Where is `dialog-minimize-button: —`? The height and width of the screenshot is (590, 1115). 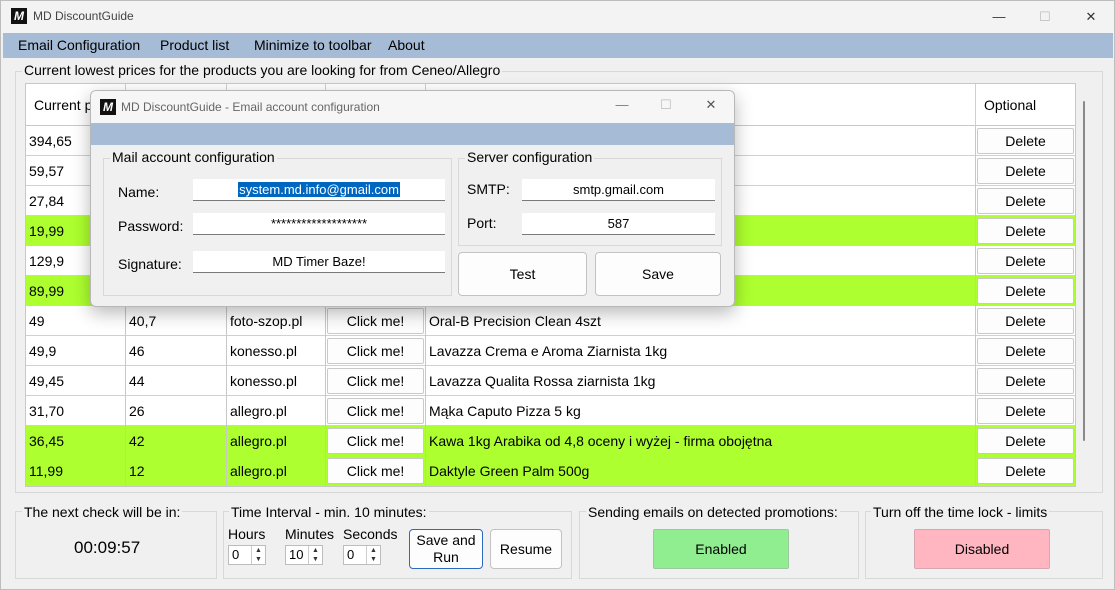
dialog-minimize-button: — is located at coordinates (622, 105).